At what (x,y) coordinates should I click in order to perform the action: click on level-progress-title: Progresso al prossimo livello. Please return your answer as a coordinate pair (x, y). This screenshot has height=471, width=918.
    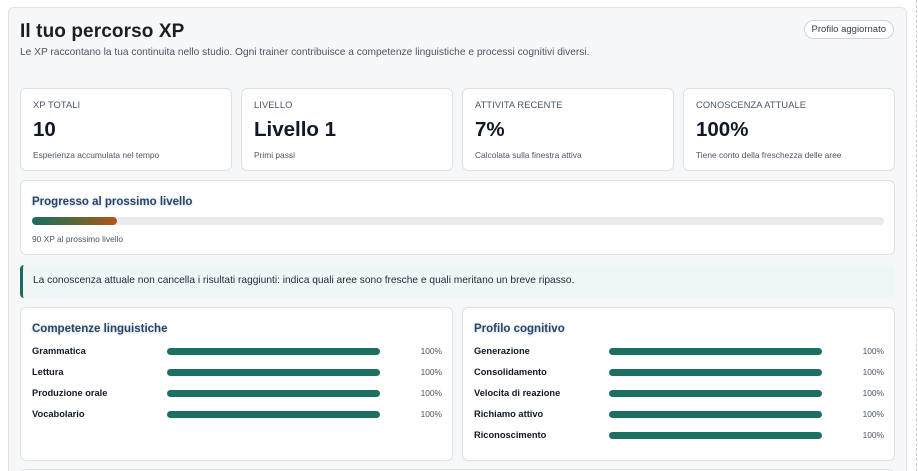
    Looking at the image, I should click on (112, 202).